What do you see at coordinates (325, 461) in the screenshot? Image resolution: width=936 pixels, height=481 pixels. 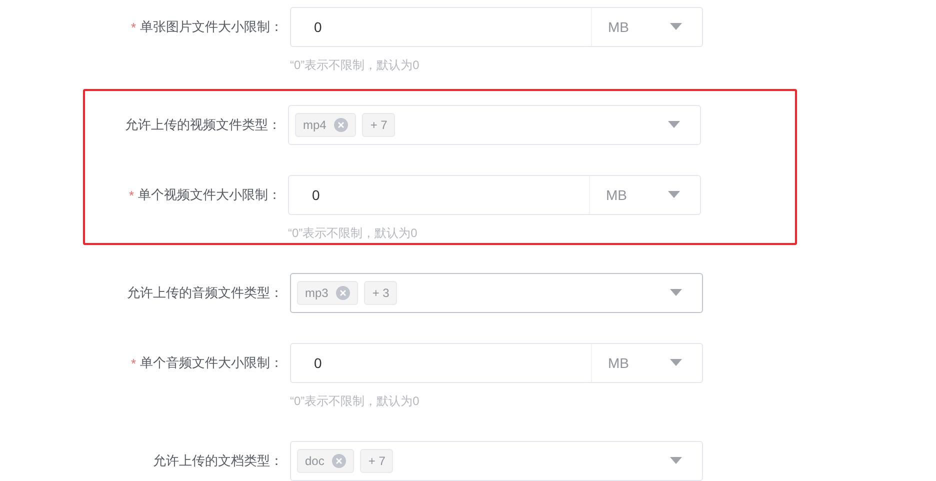 I see `tag: doc` at bounding box center [325, 461].